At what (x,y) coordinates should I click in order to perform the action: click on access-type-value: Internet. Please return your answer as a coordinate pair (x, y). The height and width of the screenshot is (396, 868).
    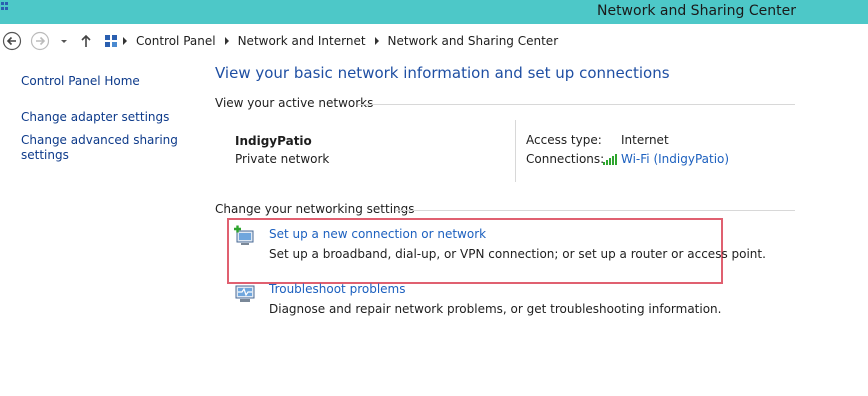
    Looking at the image, I should click on (645, 140).